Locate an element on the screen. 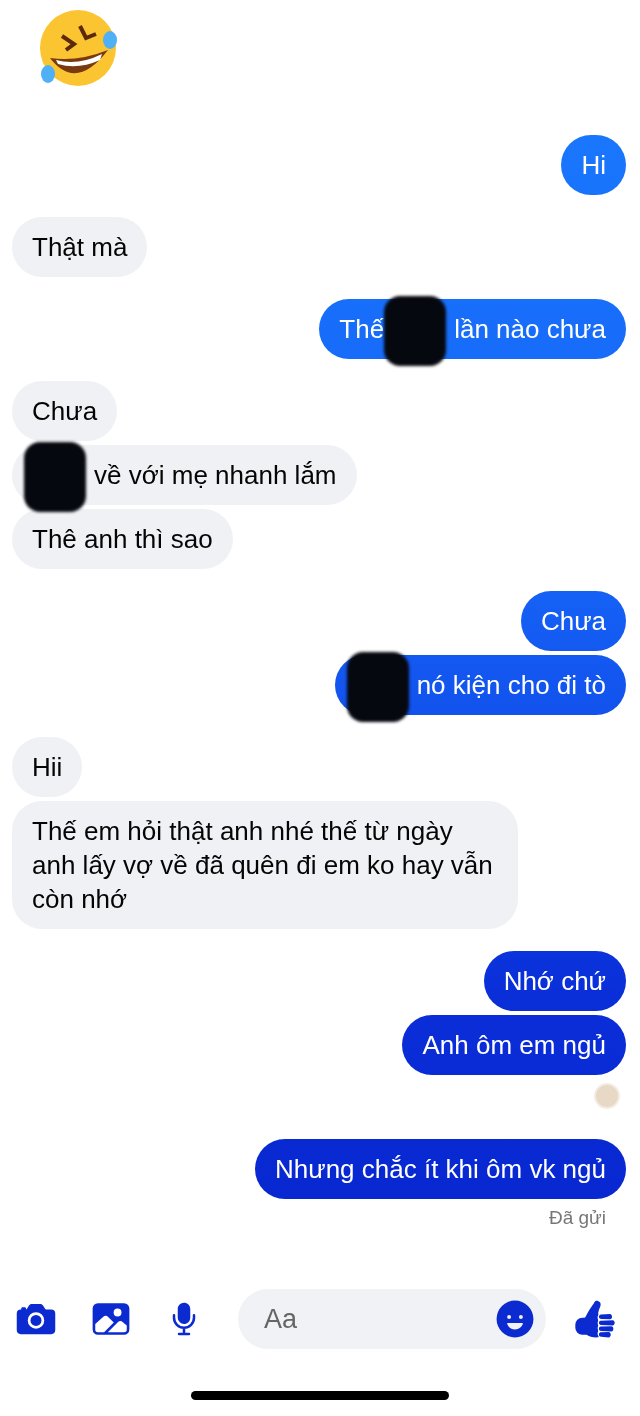 The image size is (640, 1416). message-bubble: Nhớ chứ is located at coordinates (554, 981).